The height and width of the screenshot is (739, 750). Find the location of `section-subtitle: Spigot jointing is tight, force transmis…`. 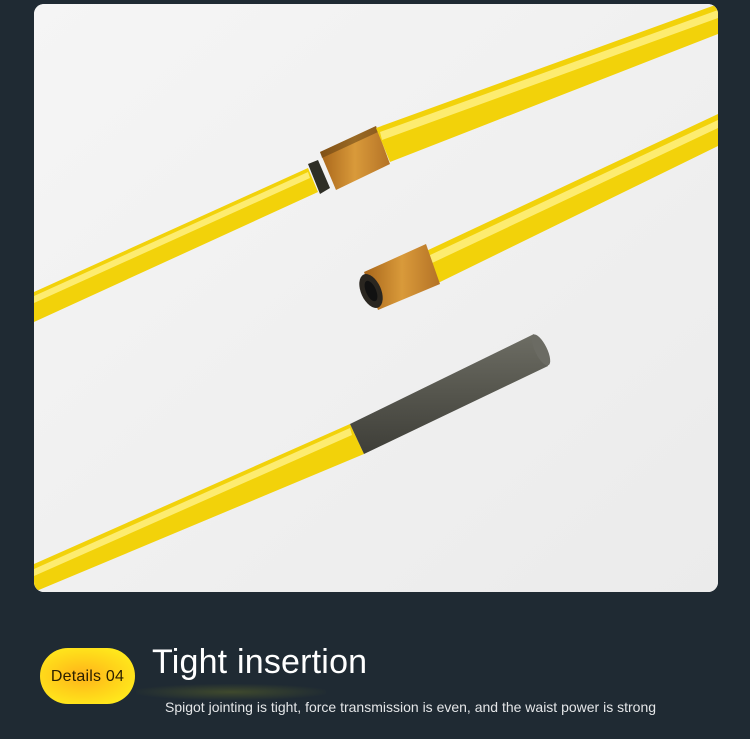

section-subtitle: Spigot jointing is tight, force transmis… is located at coordinates (411, 707).